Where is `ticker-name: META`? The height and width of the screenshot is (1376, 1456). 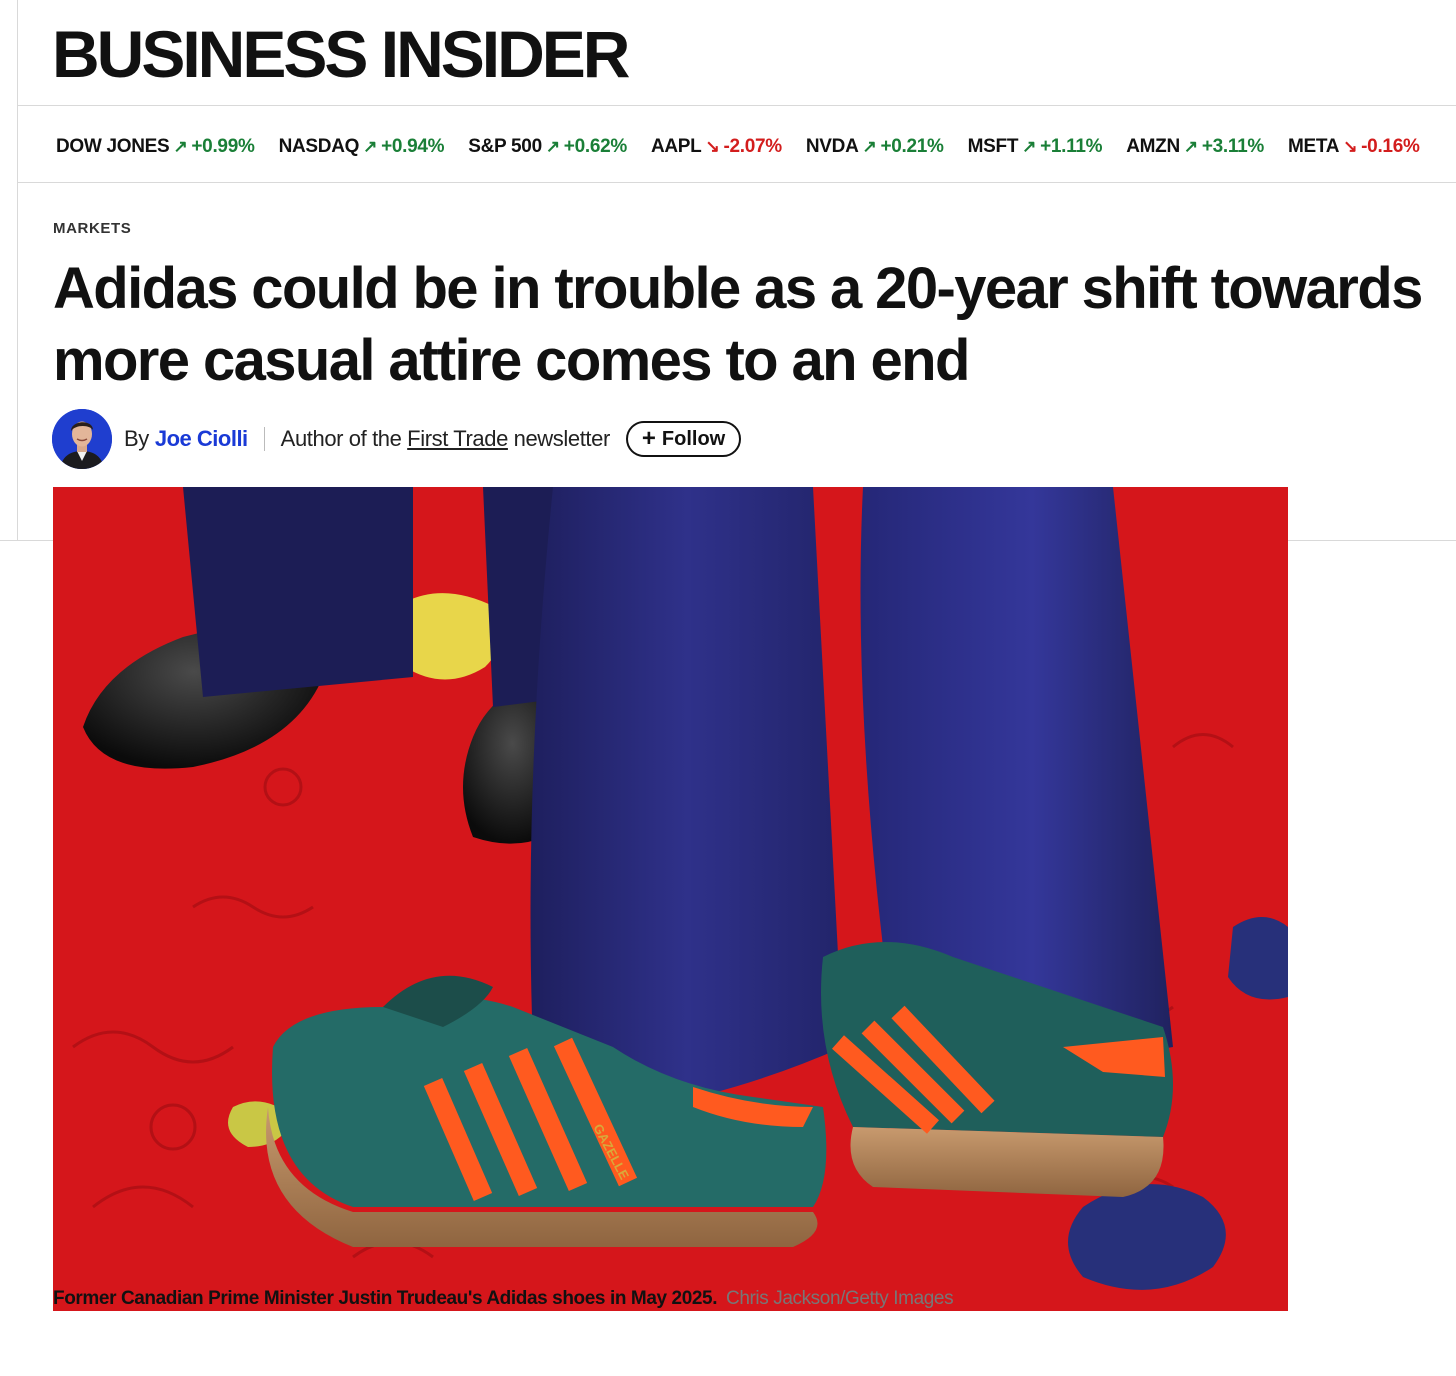
ticker-name: META is located at coordinates (1313, 146).